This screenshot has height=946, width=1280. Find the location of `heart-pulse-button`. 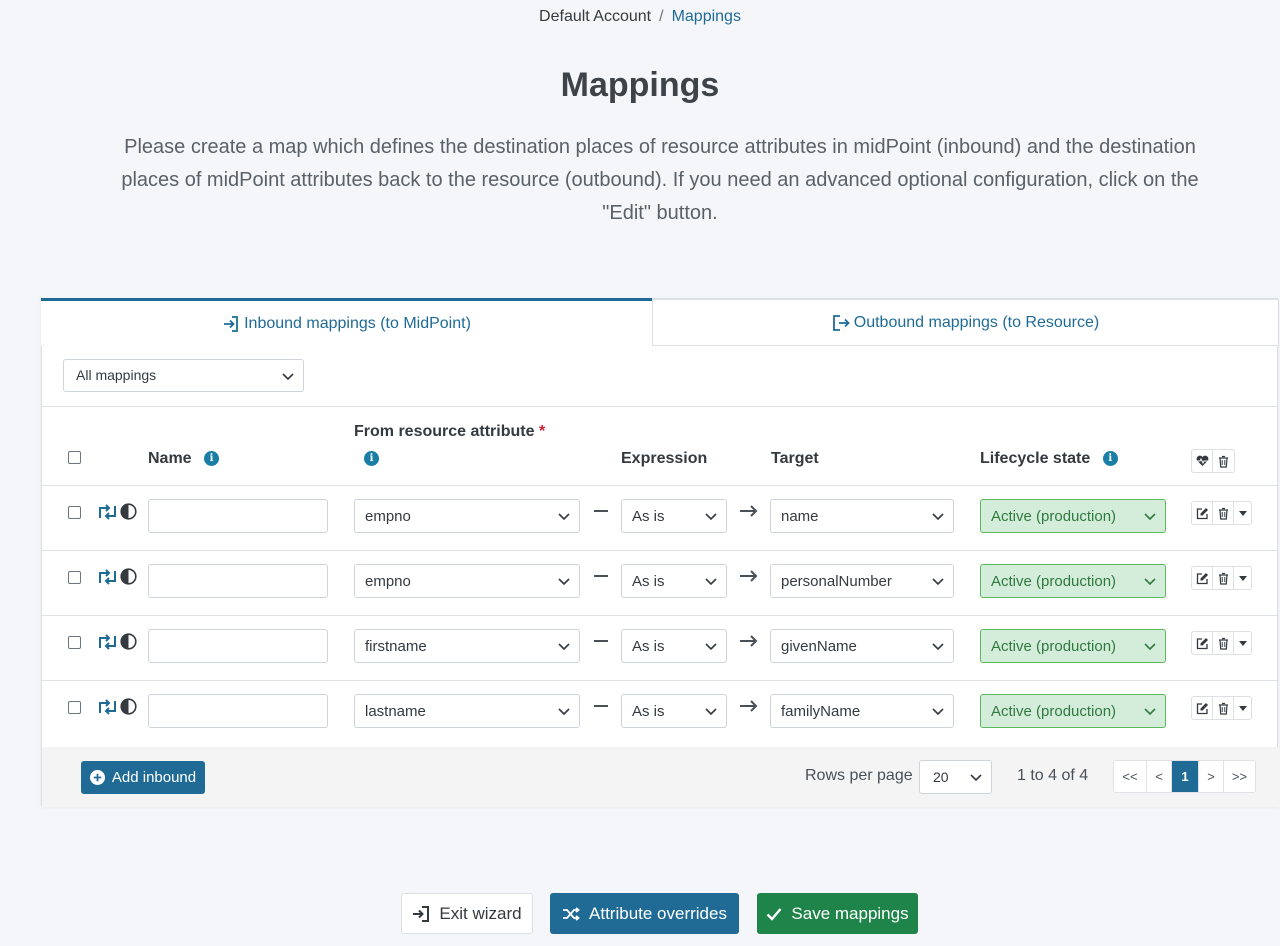

heart-pulse-button is located at coordinates (1202, 461).